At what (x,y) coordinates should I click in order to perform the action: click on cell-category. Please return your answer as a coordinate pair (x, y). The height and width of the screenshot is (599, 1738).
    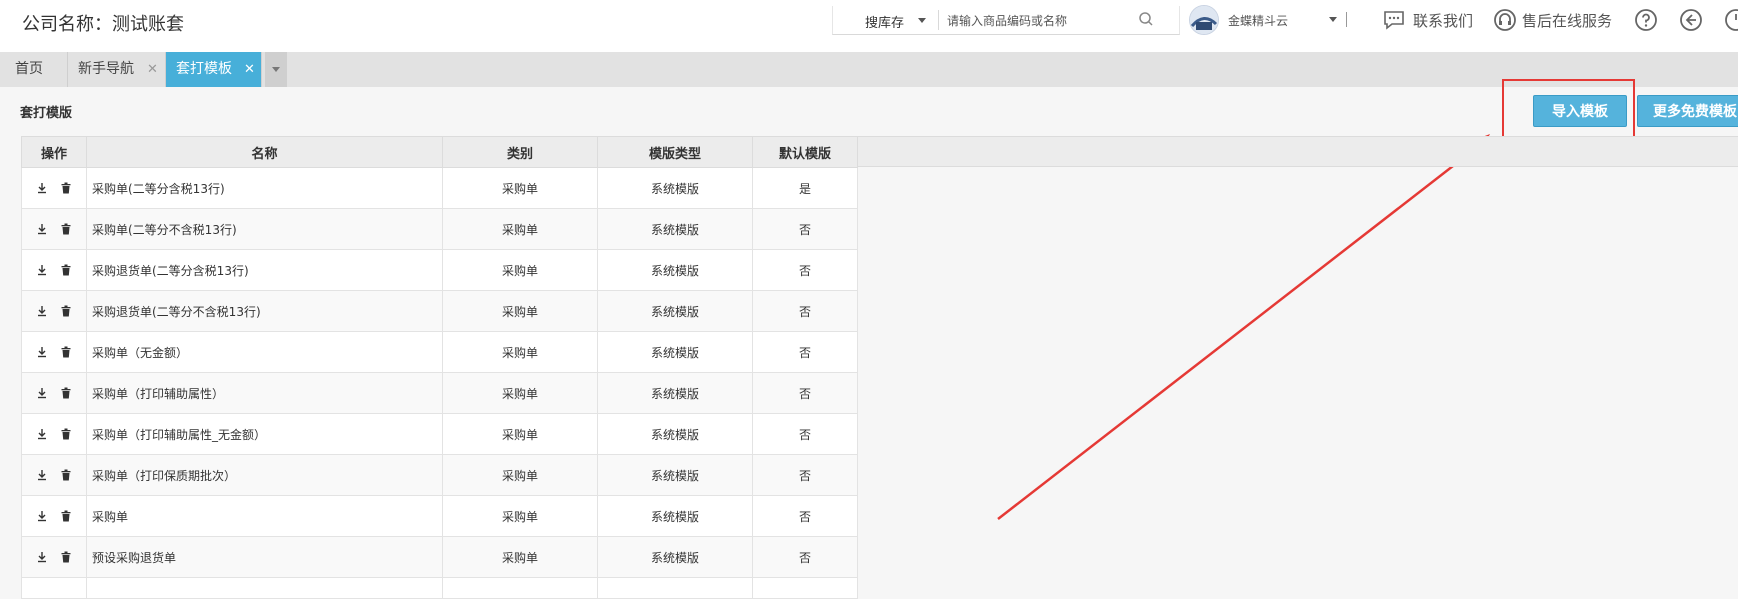
    Looking at the image, I should click on (520, 588).